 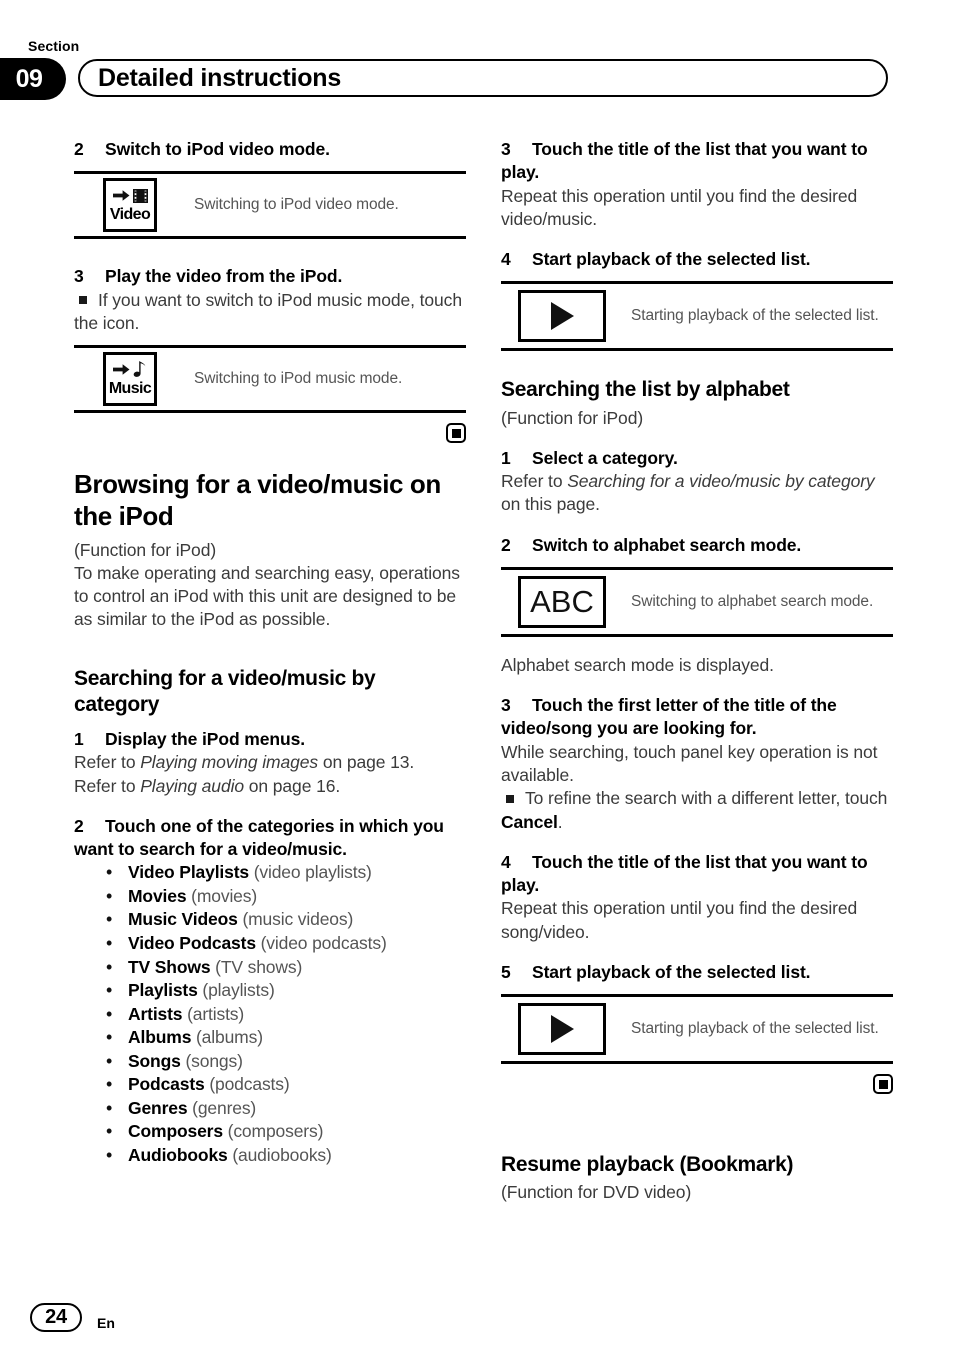 What do you see at coordinates (224, 1107) in the screenshot?
I see `category-desc: (genres)` at bounding box center [224, 1107].